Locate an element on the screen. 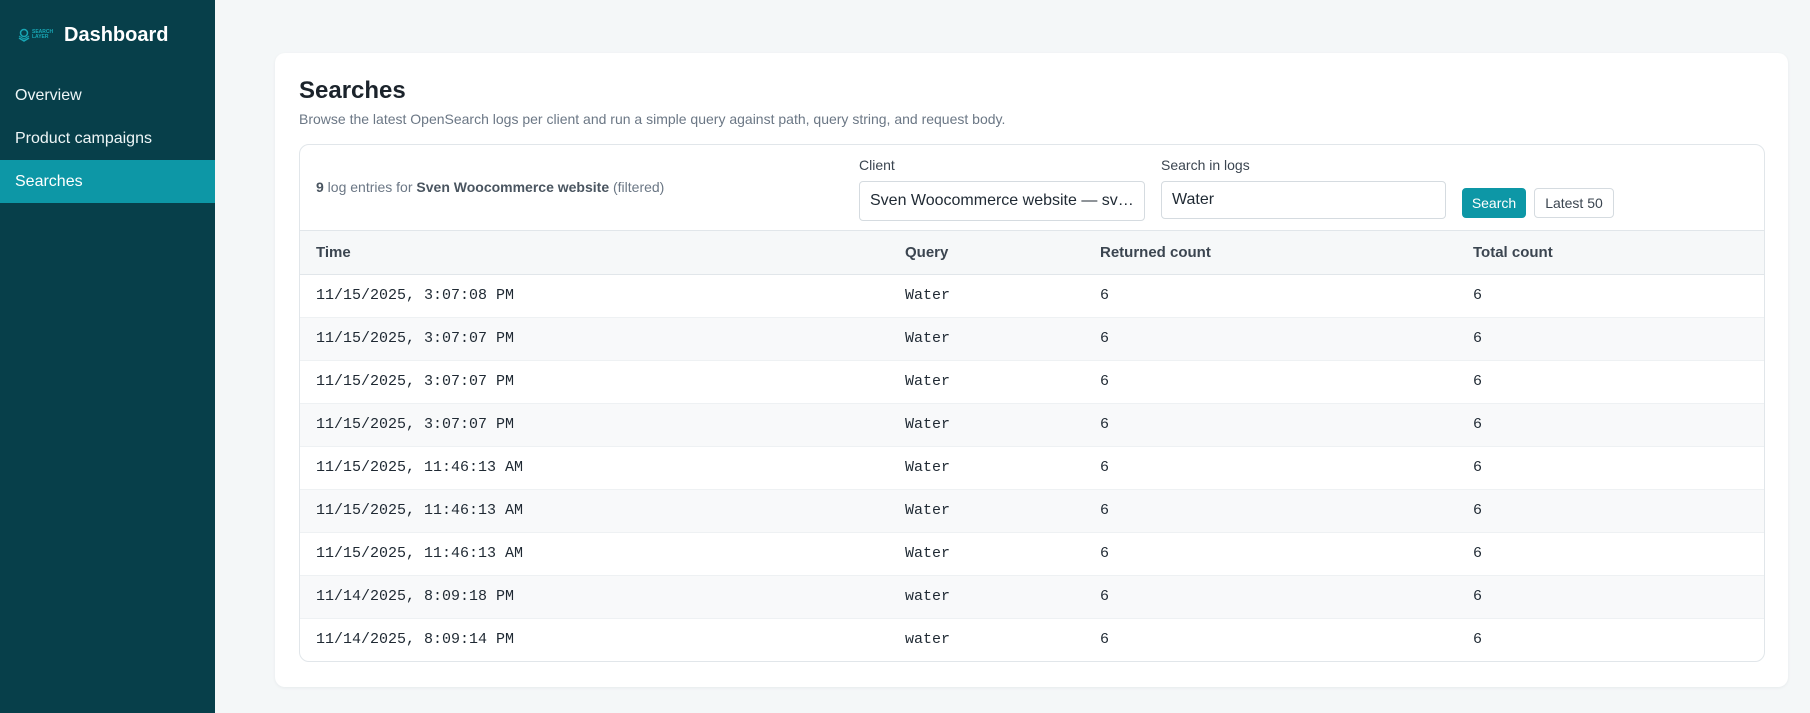 The width and height of the screenshot is (1810, 713). search-button: Search is located at coordinates (1494, 203).